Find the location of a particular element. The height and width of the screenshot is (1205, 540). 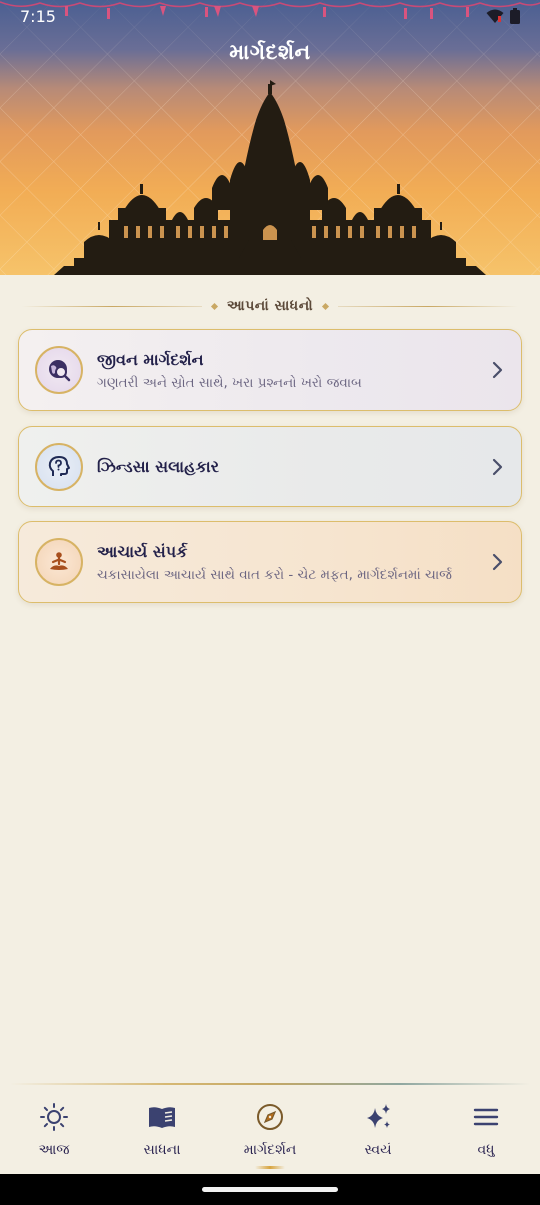

nav-item-today: આજ is located at coordinates (54, 1130).